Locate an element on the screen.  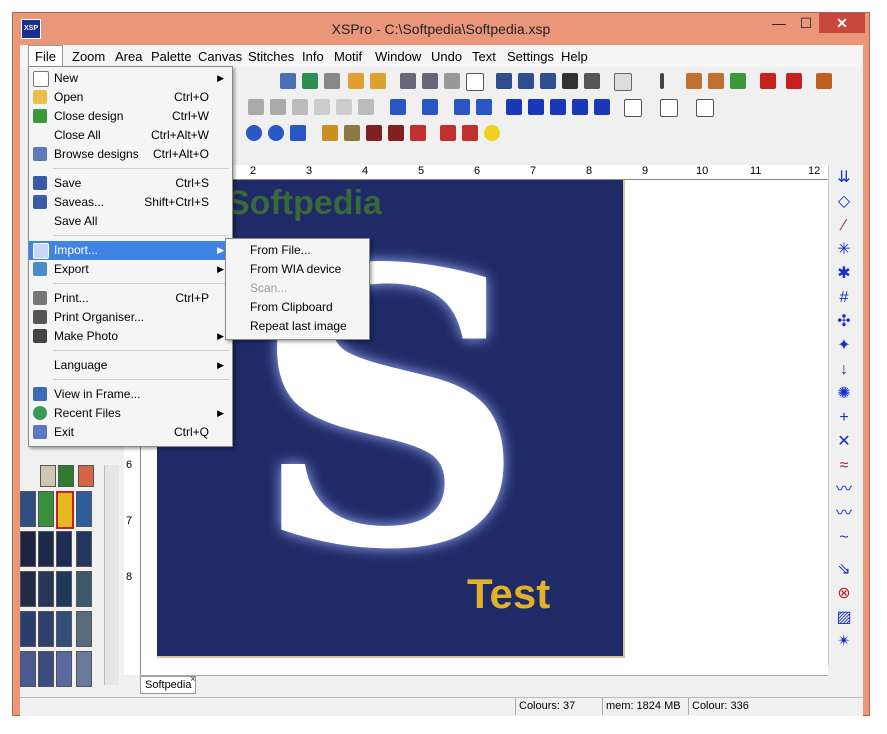
stitch-tool-icon: ✣ is located at coordinates (844, 322).